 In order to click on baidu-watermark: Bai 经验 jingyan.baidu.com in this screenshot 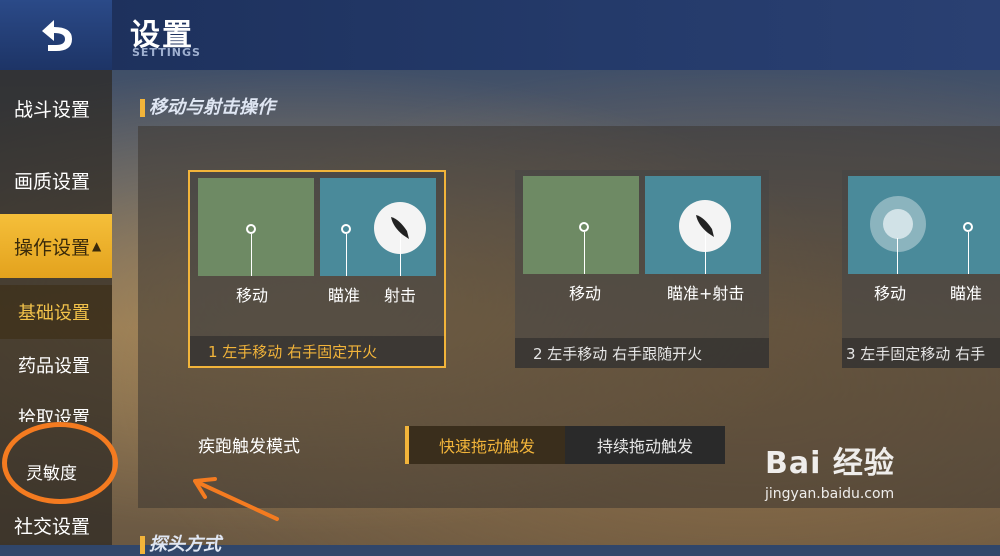, I will do `click(830, 470)`.